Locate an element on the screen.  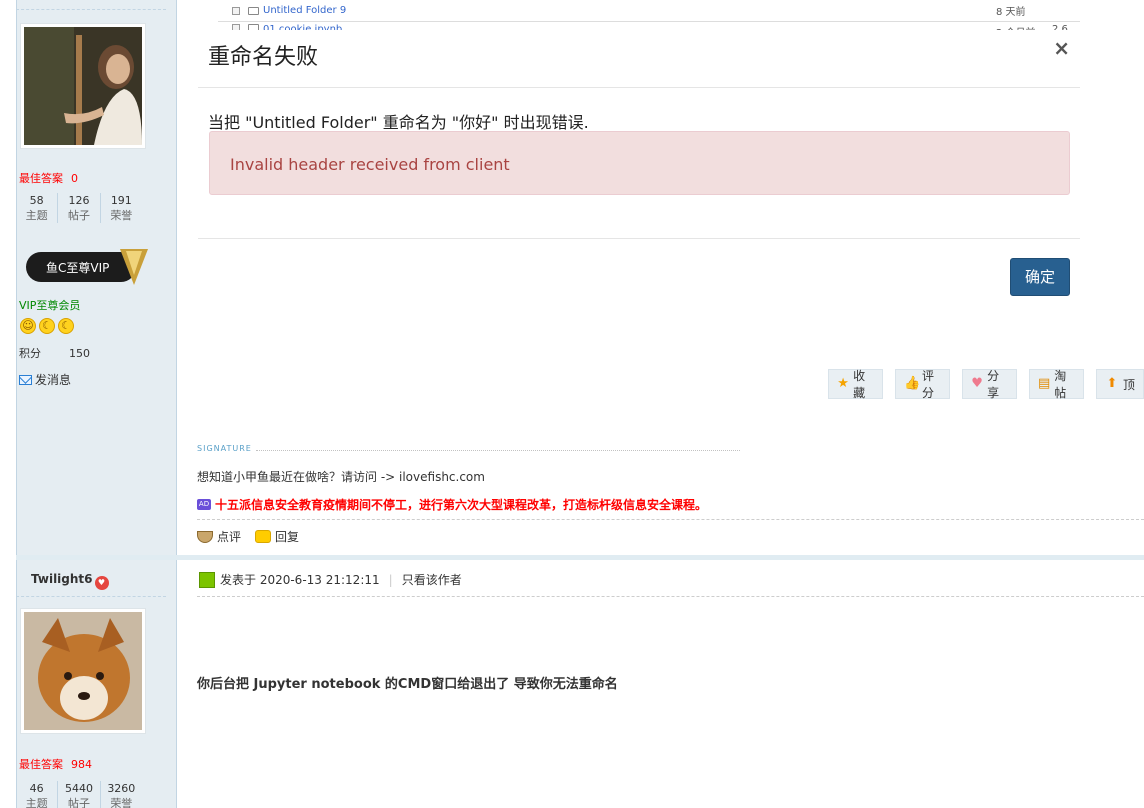
speech-bubble-icon is located at coordinates (263, 536).